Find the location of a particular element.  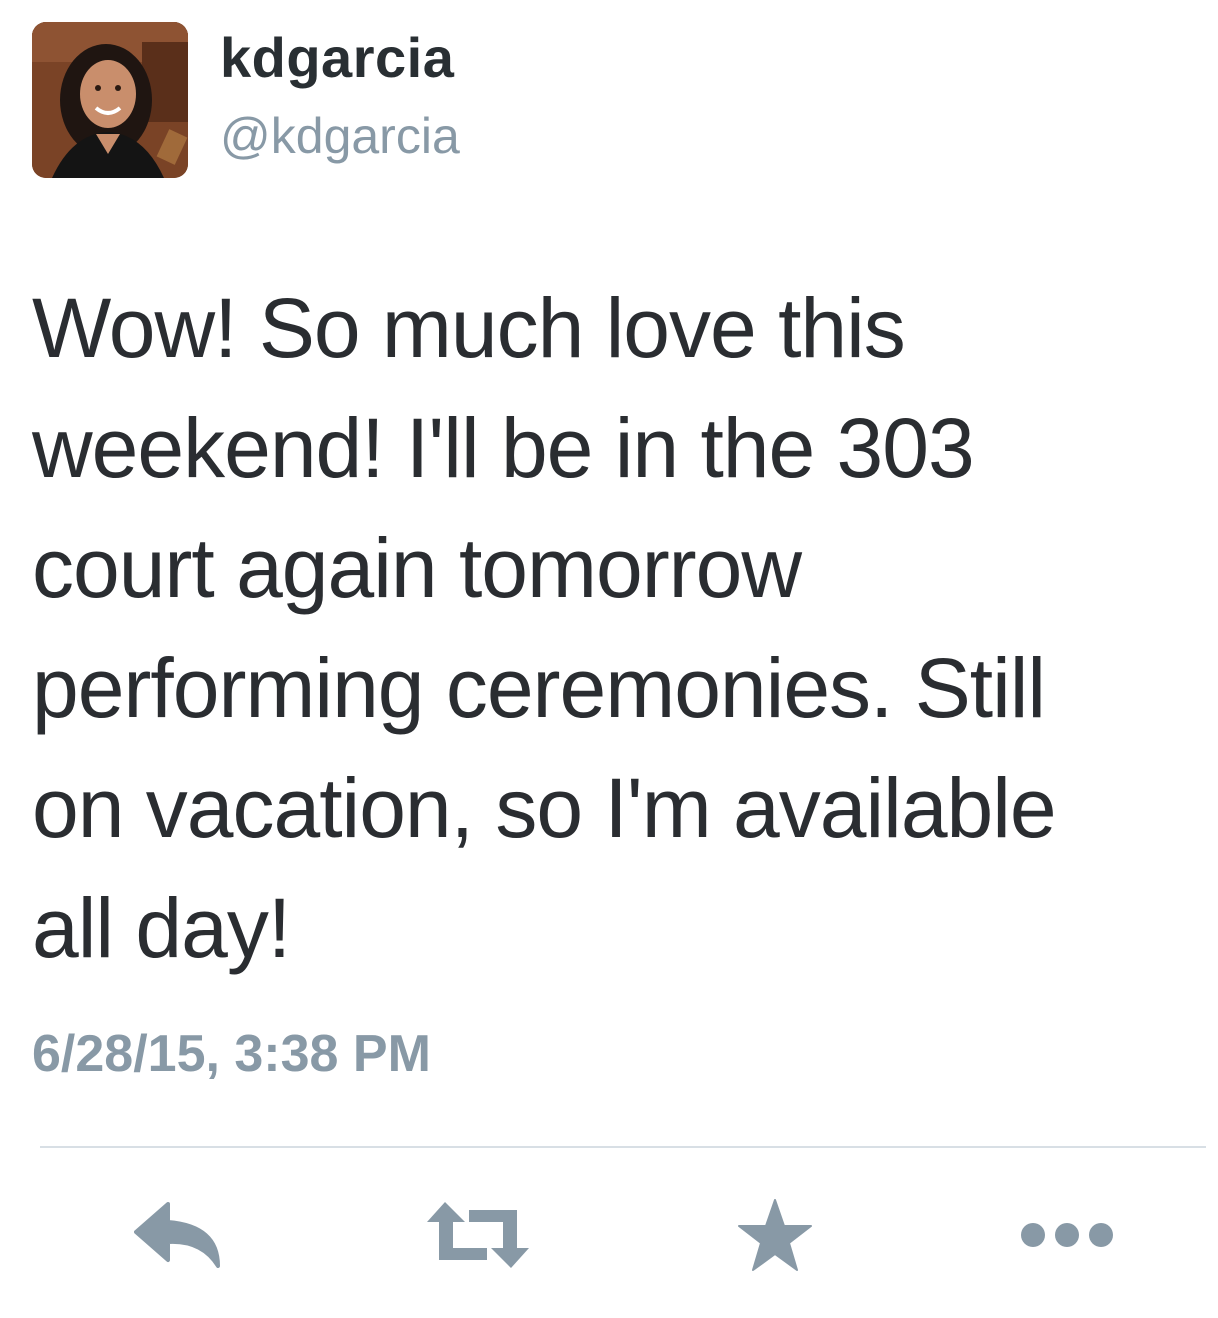

profile-photo-icon is located at coordinates (110, 100).